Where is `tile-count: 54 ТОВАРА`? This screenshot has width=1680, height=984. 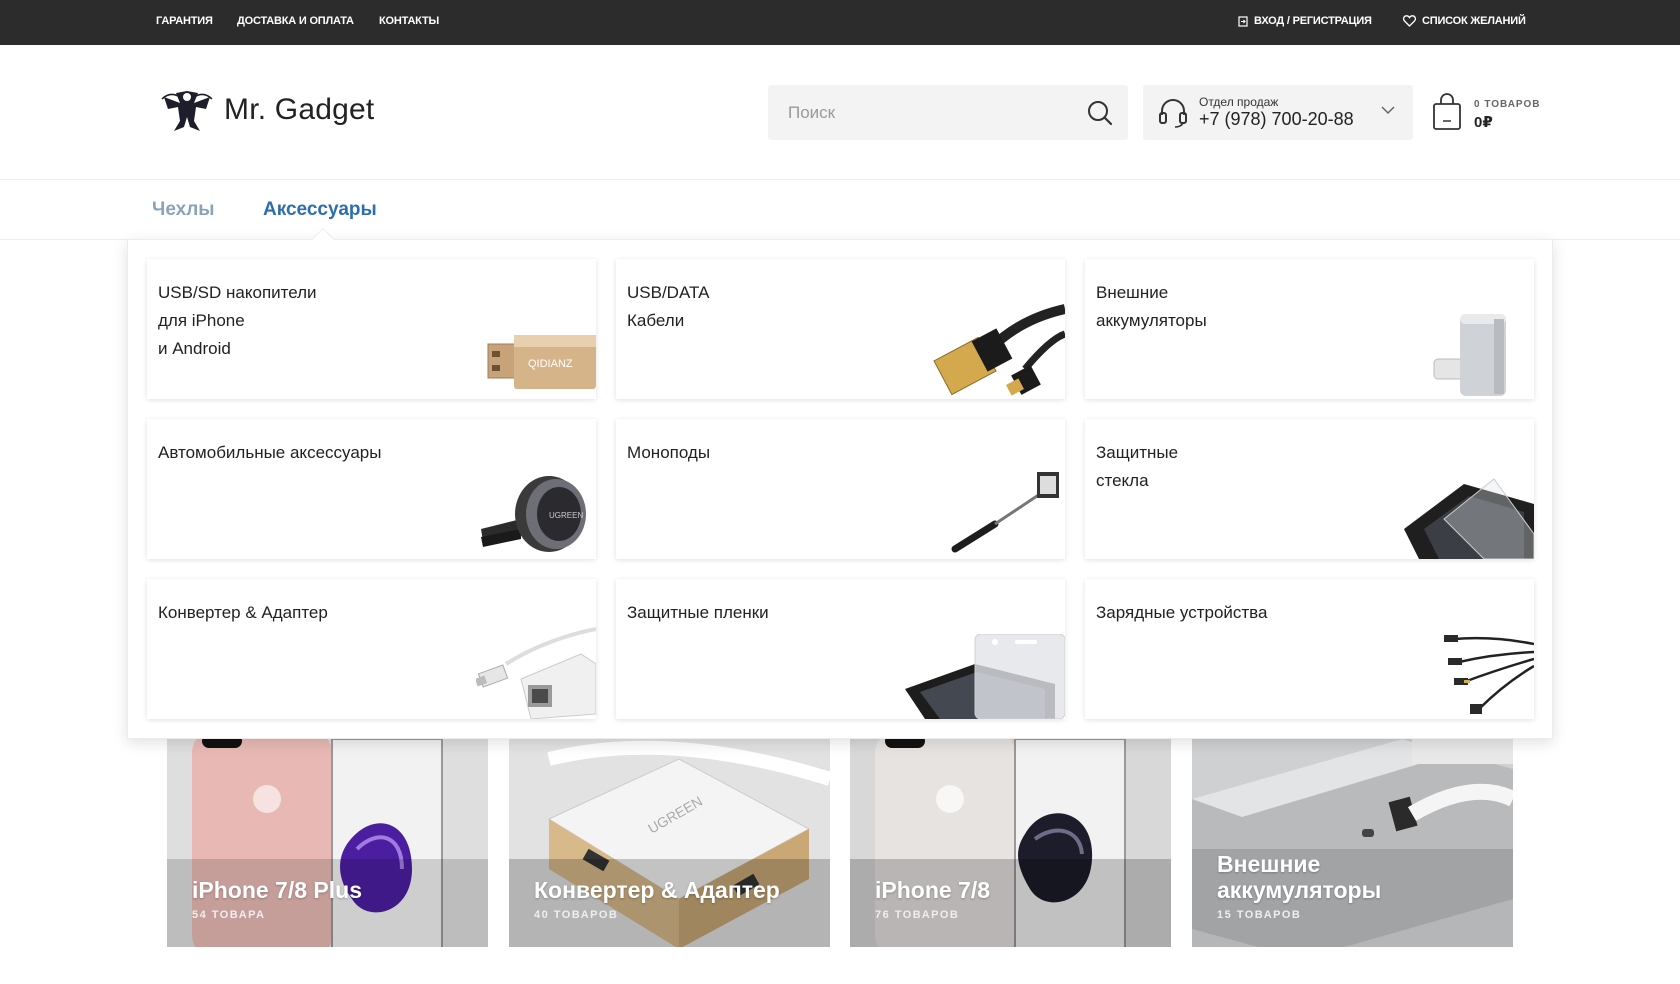 tile-count: 54 ТОВАРА is located at coordinates (229, 915).